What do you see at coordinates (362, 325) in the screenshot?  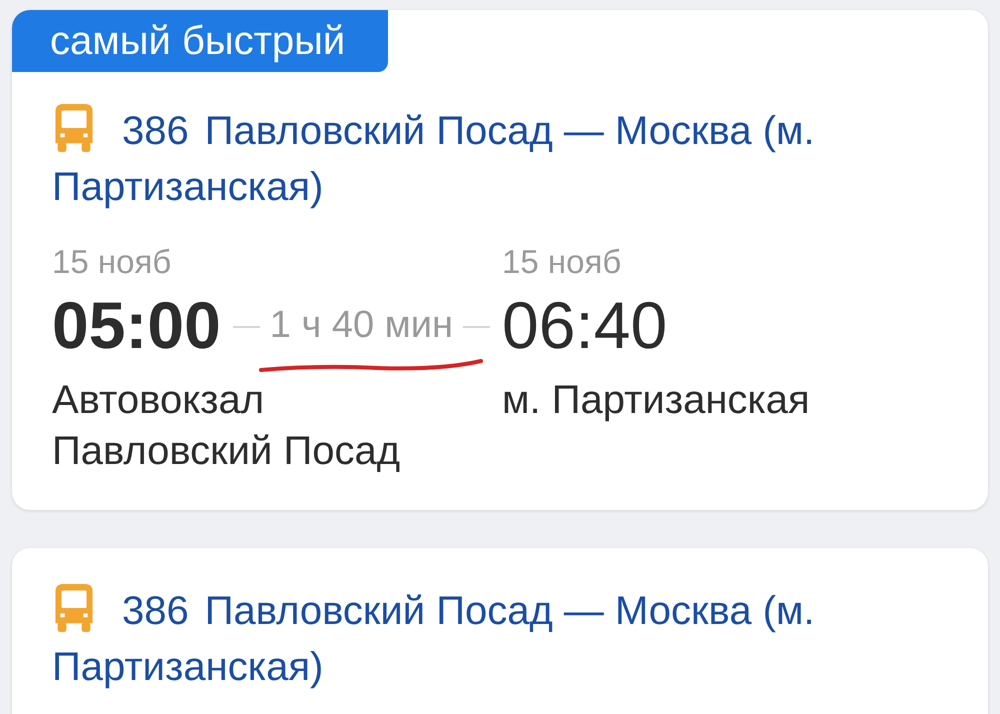 I see `trip-duration: 1 ч 40 мин` at bounding box center [362, 325].